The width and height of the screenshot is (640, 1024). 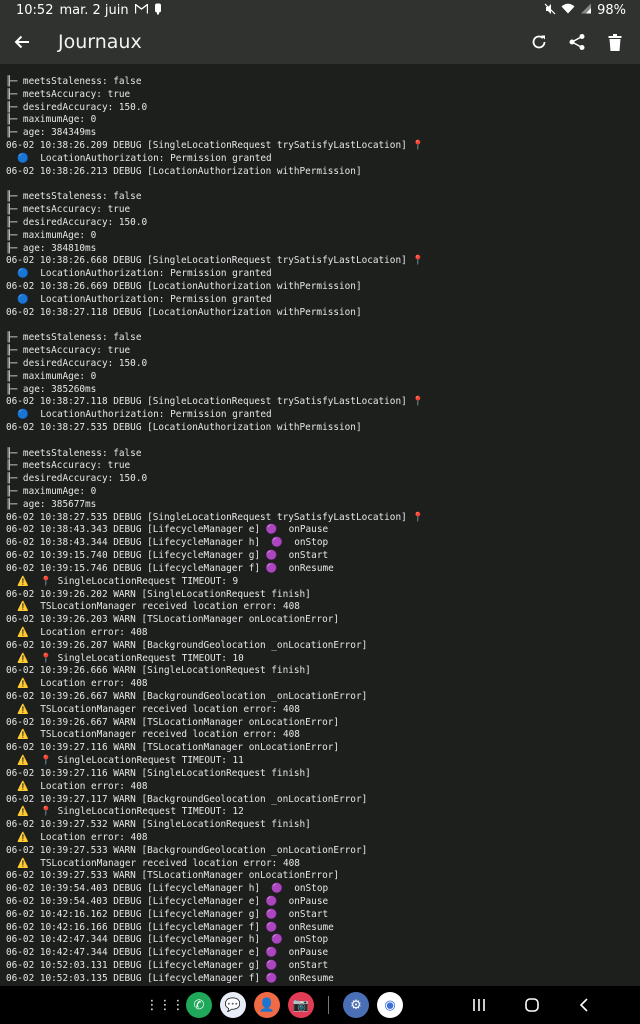 What do you see at coordinates (550, 10) in the screenshot?
I see `mute-icon` at bounding box center [550, 10].